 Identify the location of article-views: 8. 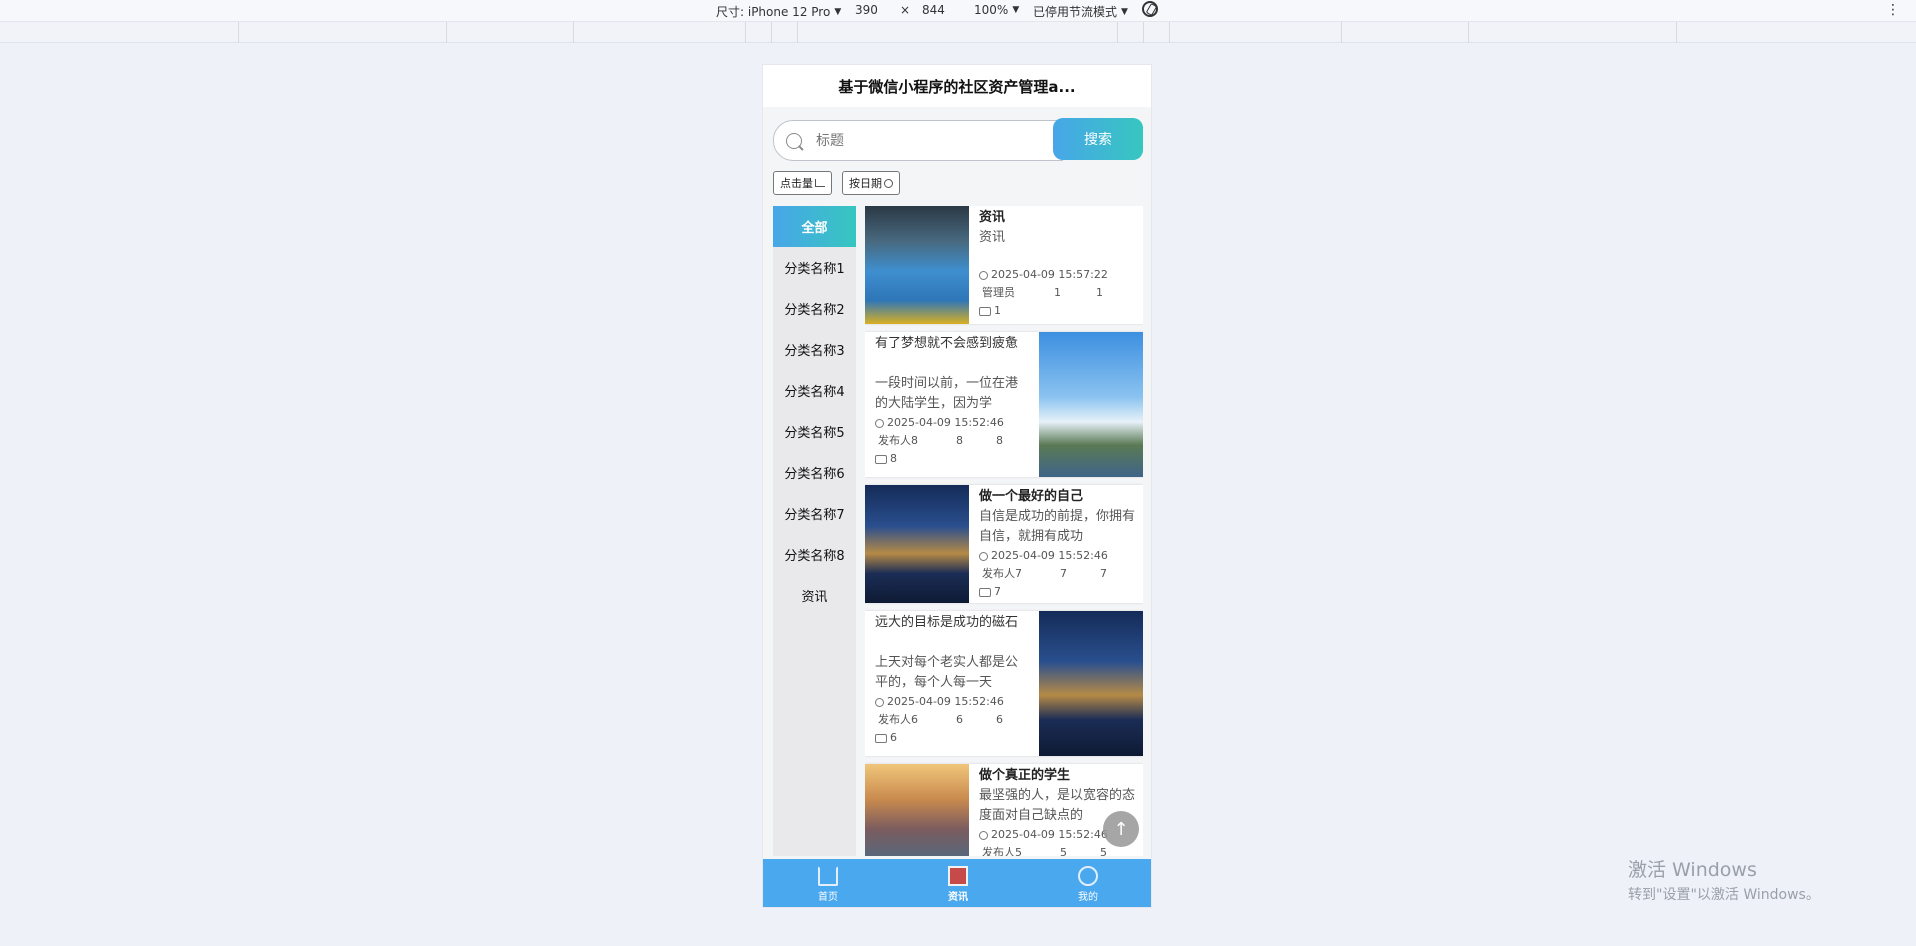
(893, 458).